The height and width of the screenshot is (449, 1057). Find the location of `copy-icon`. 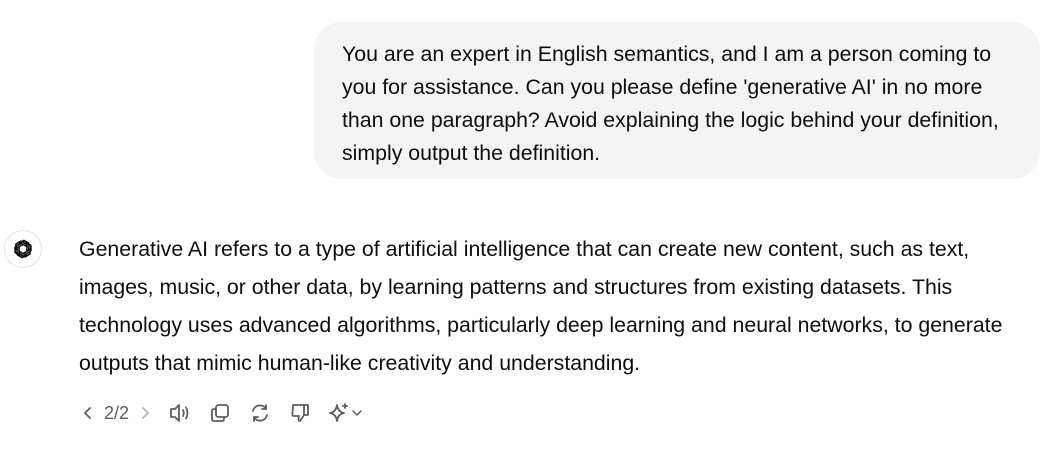

copy-icon is located at coordinates (220, 413).